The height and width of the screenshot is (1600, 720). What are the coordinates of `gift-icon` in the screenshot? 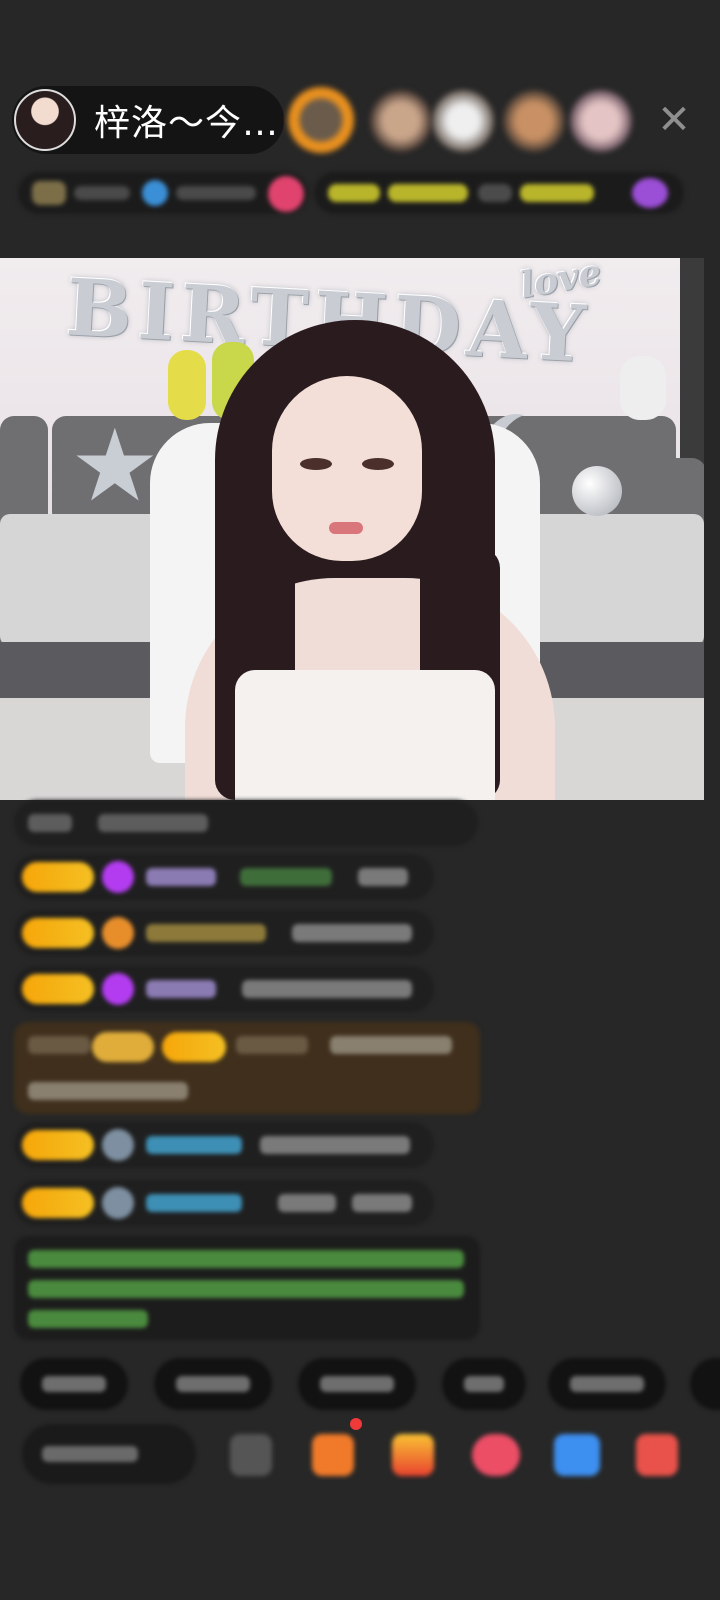 It's located at (657, 1455).